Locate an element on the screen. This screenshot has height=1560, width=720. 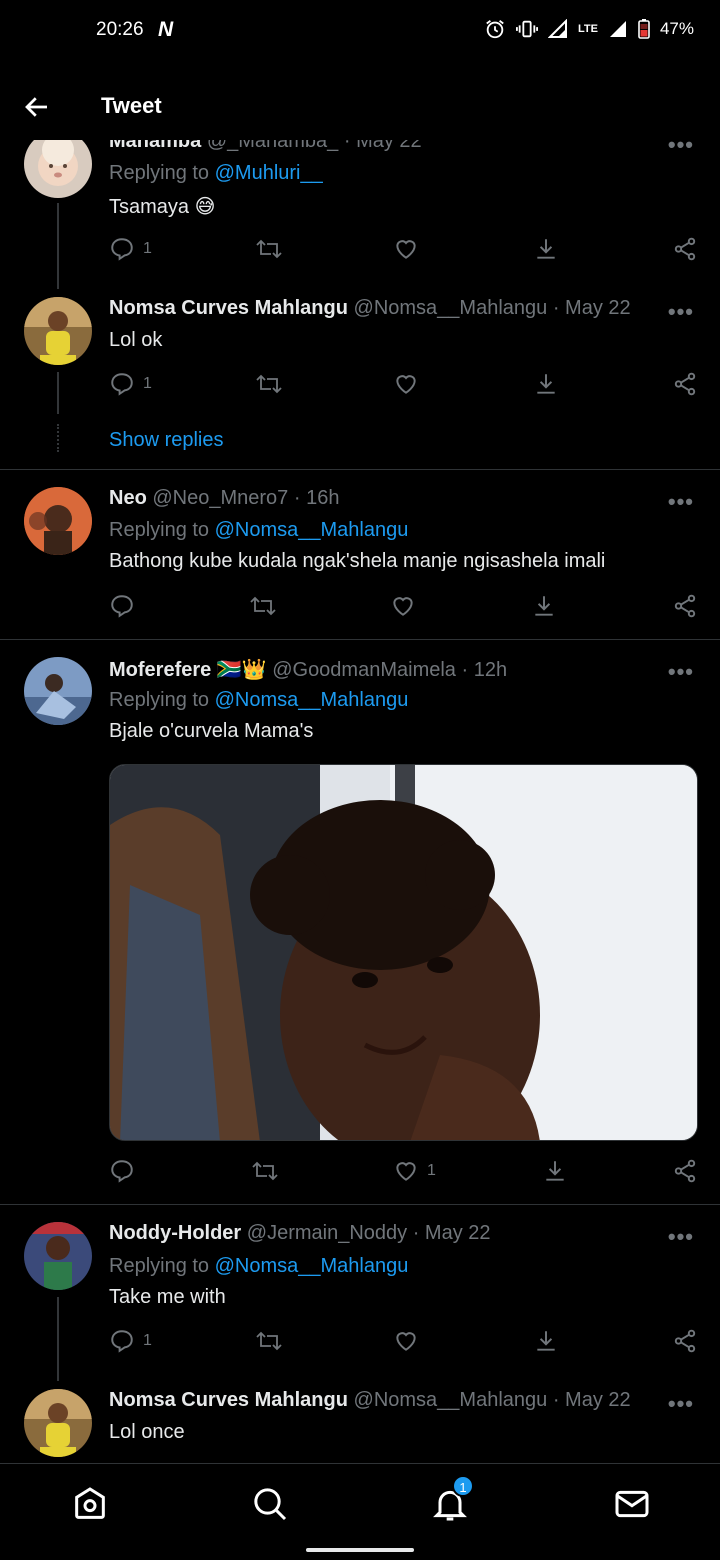
divider is located at coordinates (360, 639).